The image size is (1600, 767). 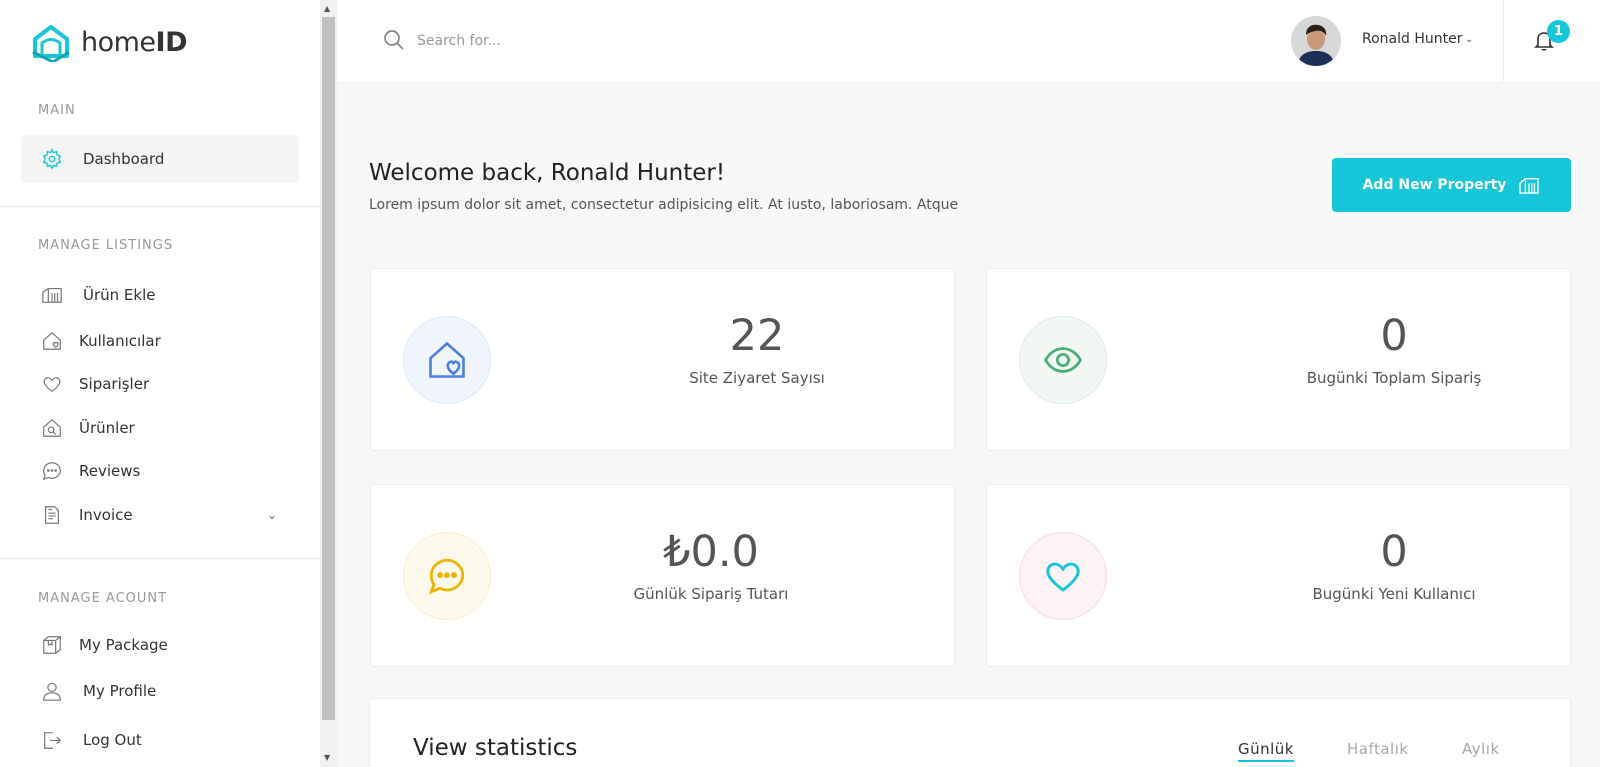 What do you see at coordinates (51, 43) in the screenshot?
I see `logo-icon` at bounding box center [51, 43].